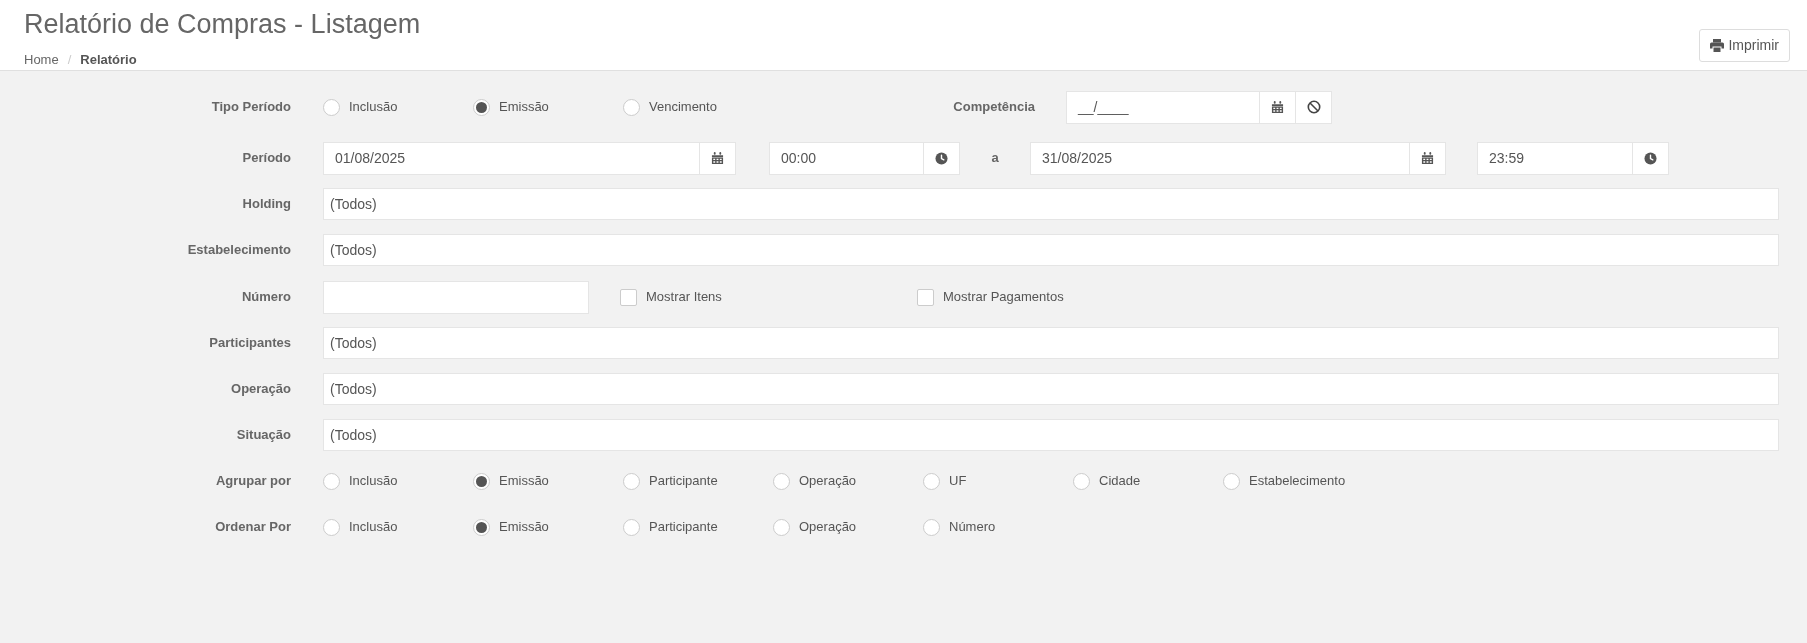 The height and width of the screenshot is (643, 1807). Describe the element at coordinates (108, 60) in the screenshot. I see `breadcrumb-current: Relatório` at that location.